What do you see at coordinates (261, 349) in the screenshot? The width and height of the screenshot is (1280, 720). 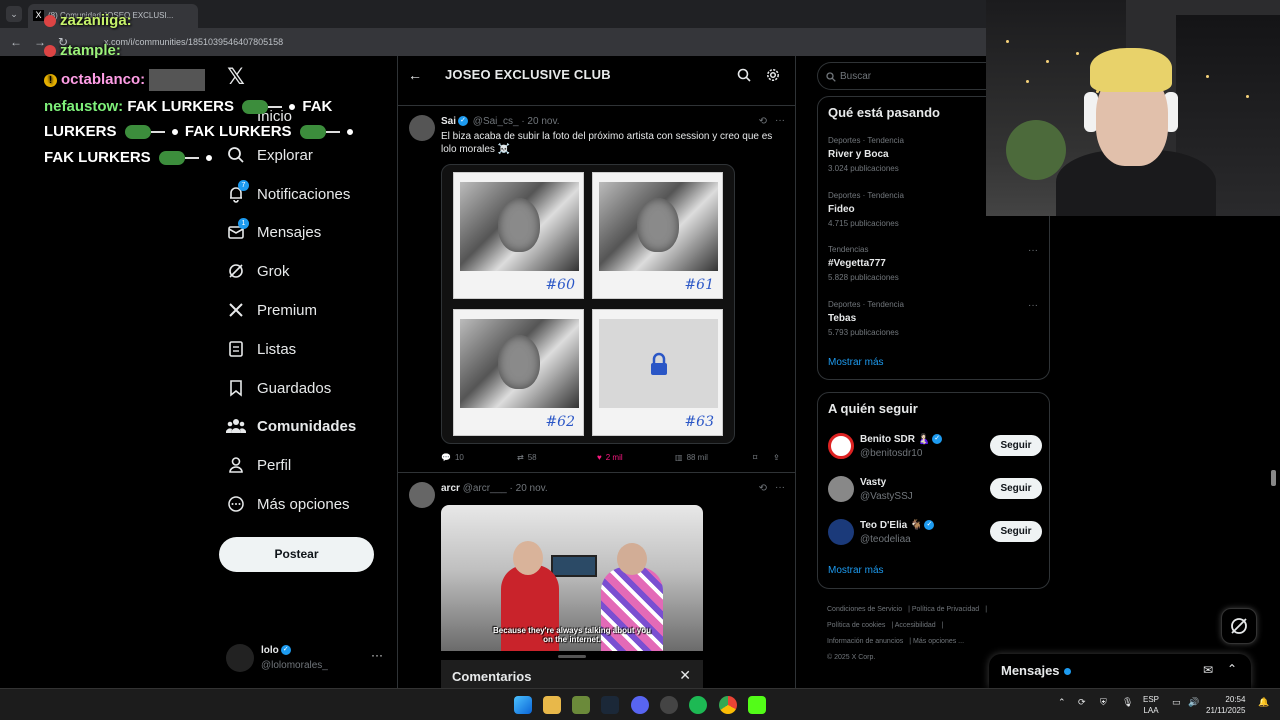 I see `nav-listas: Listas` at bounding box center [261, 349].